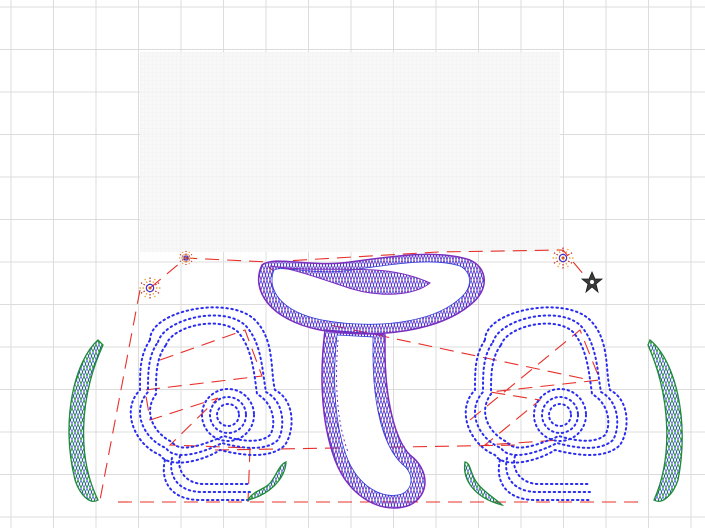 Image resolution: width=705 pixels, height=528 pixels. Describe the element at coordinates (211, 403) in the screenshot. I see `left-mushroom-outline` at that location.